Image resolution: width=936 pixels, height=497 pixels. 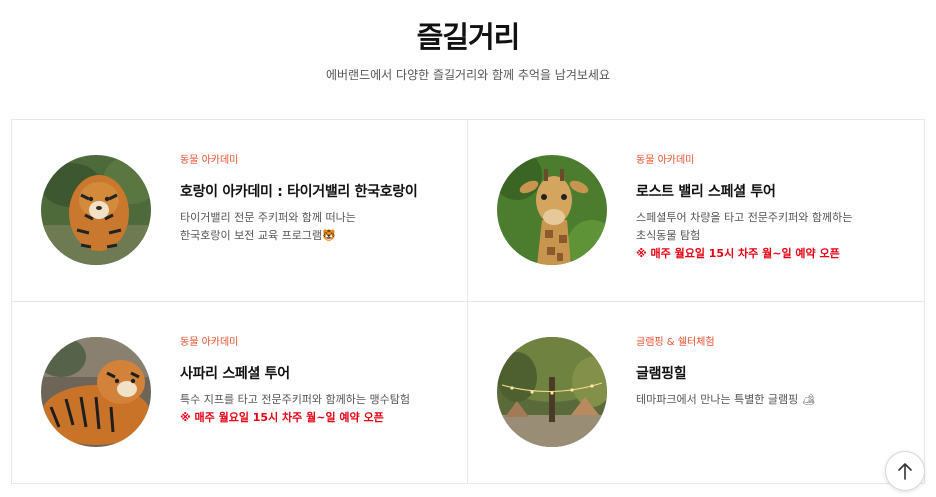 I want to click on card-description-line: 타이거밸리 전문 주키퍼와 함께 떠나는, so click(x=268, y=217).